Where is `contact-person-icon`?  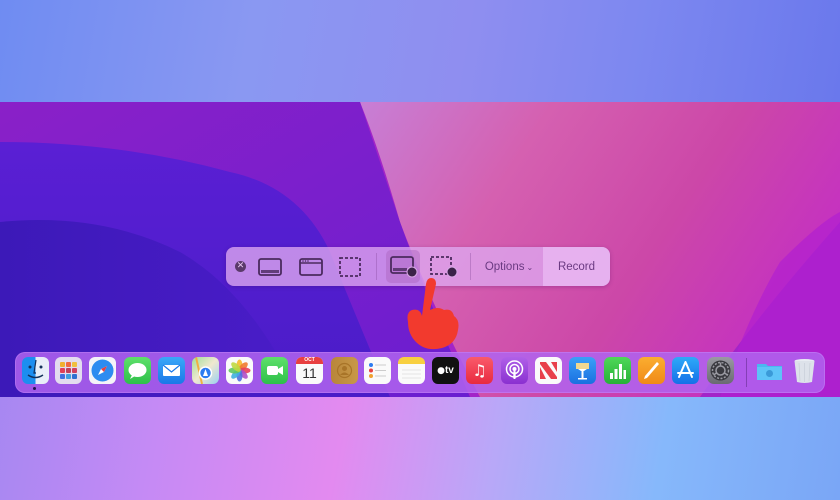 contact-person-icon is located at coordinates (344, 370).